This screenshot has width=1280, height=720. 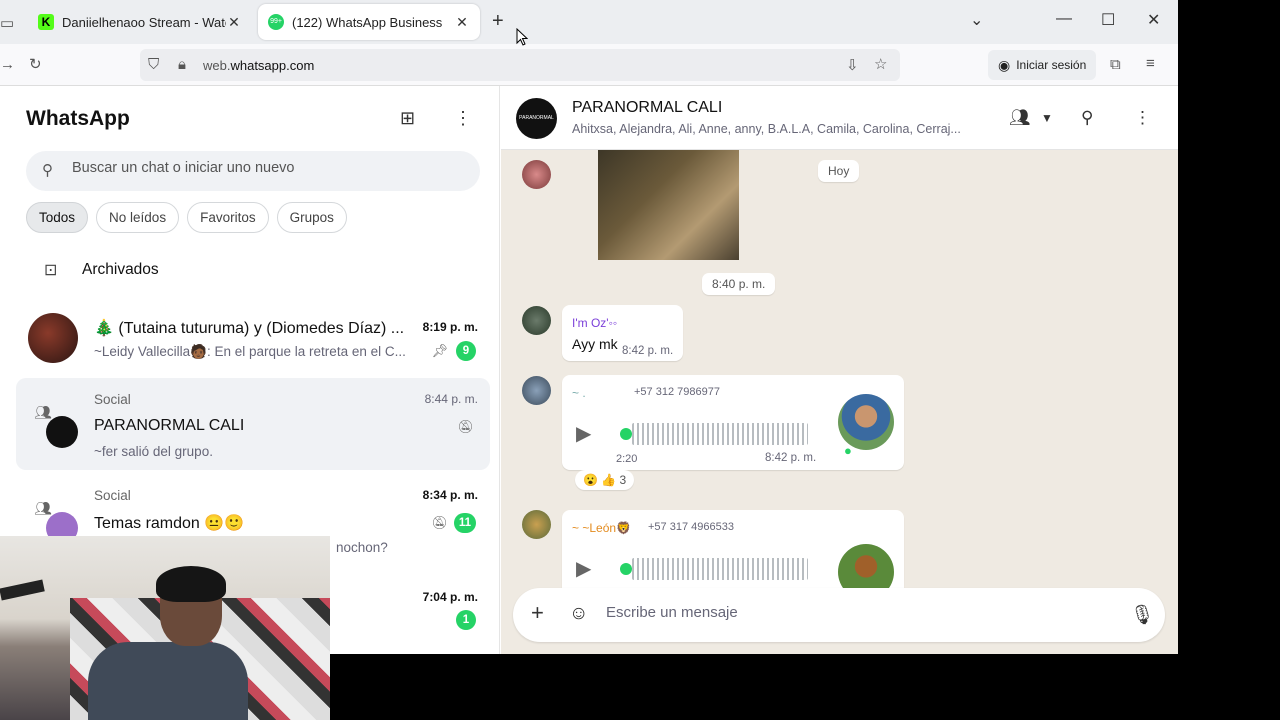 I want to click on close-window-icon: ✕, so click(x=1153, y=20).